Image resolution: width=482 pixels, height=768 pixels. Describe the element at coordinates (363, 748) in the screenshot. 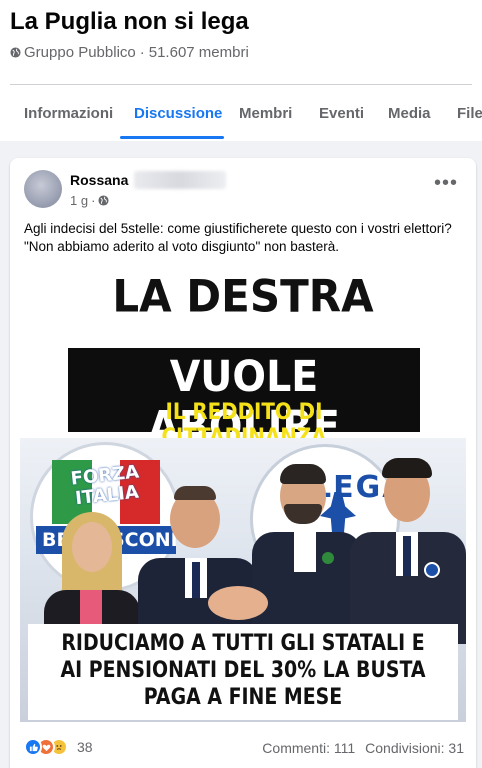

I see `post-stats: Commenti: 111 Condivisioni: 31` at that location.